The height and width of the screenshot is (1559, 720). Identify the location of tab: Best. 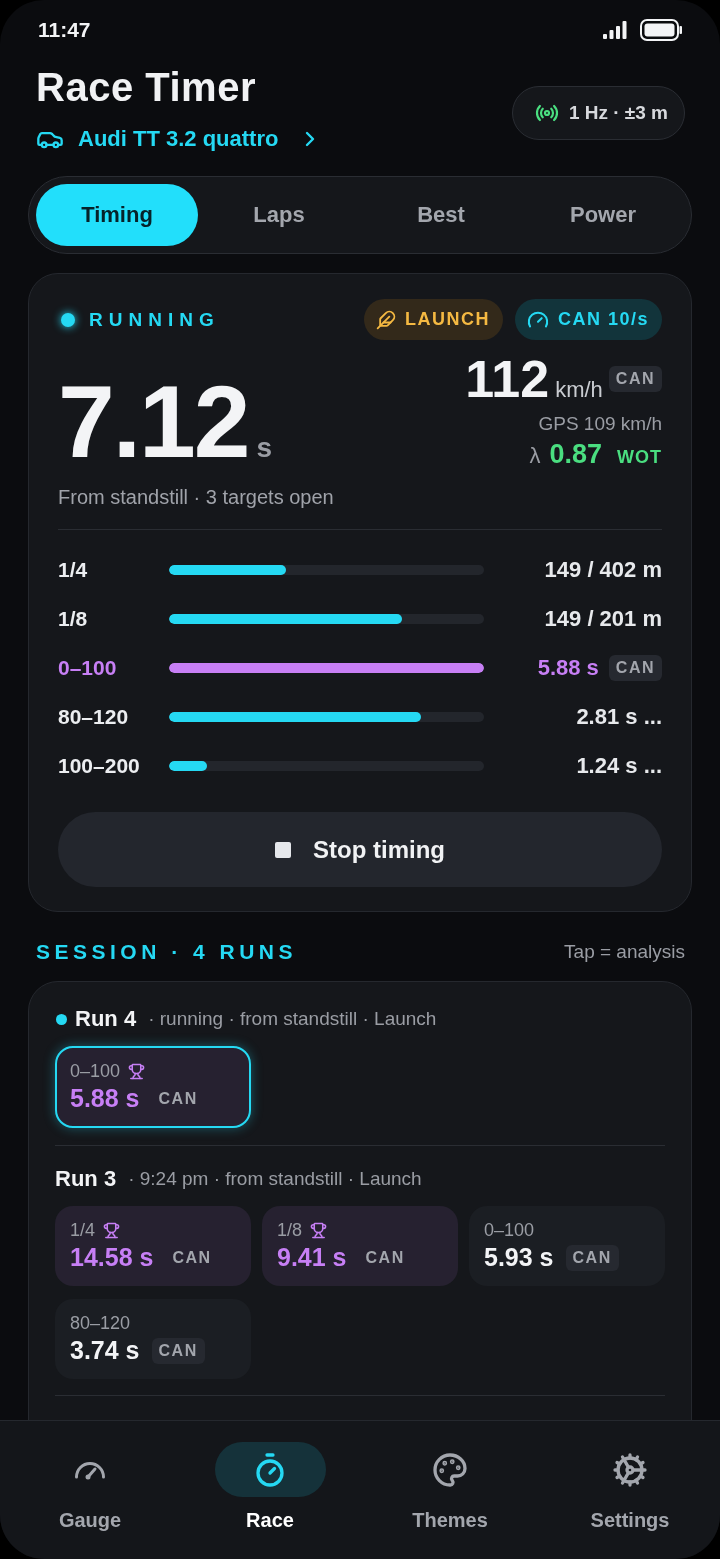
(441, 215).